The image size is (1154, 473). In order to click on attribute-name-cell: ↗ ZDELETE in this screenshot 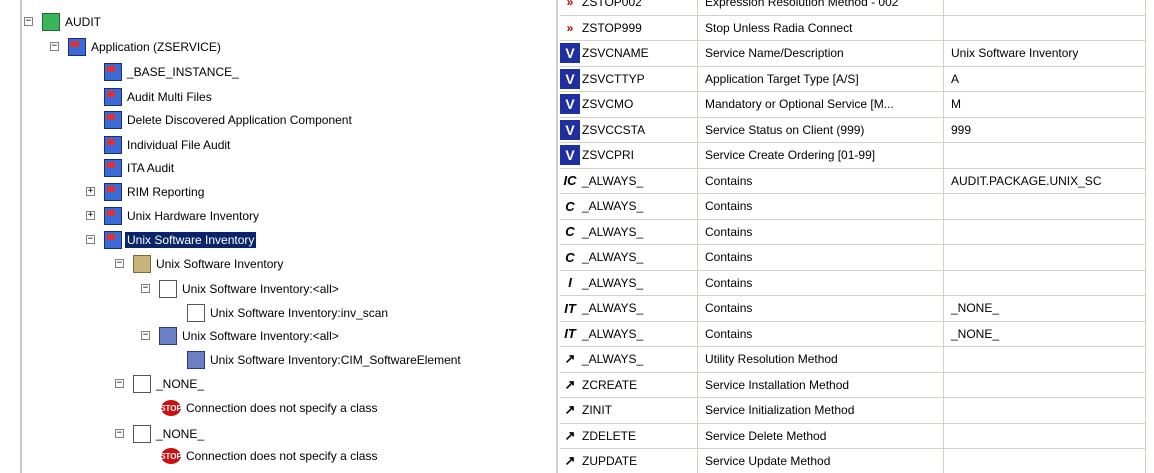, I will do `click(629, 435)`.